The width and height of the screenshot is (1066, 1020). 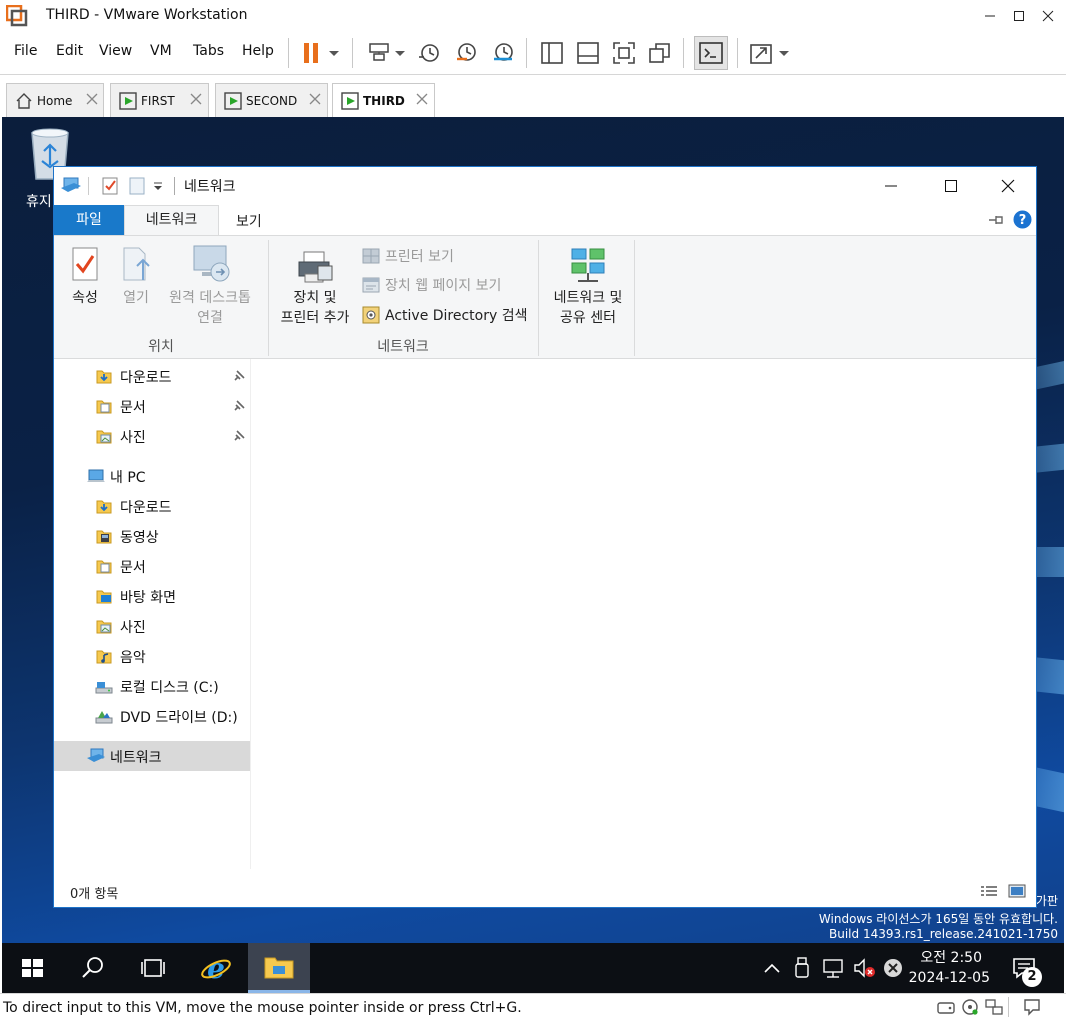 What do you see at coordinates (1017, 891) in the screenshot?
I see `large-icons-view-icon` at bounding box center [1017, 891].